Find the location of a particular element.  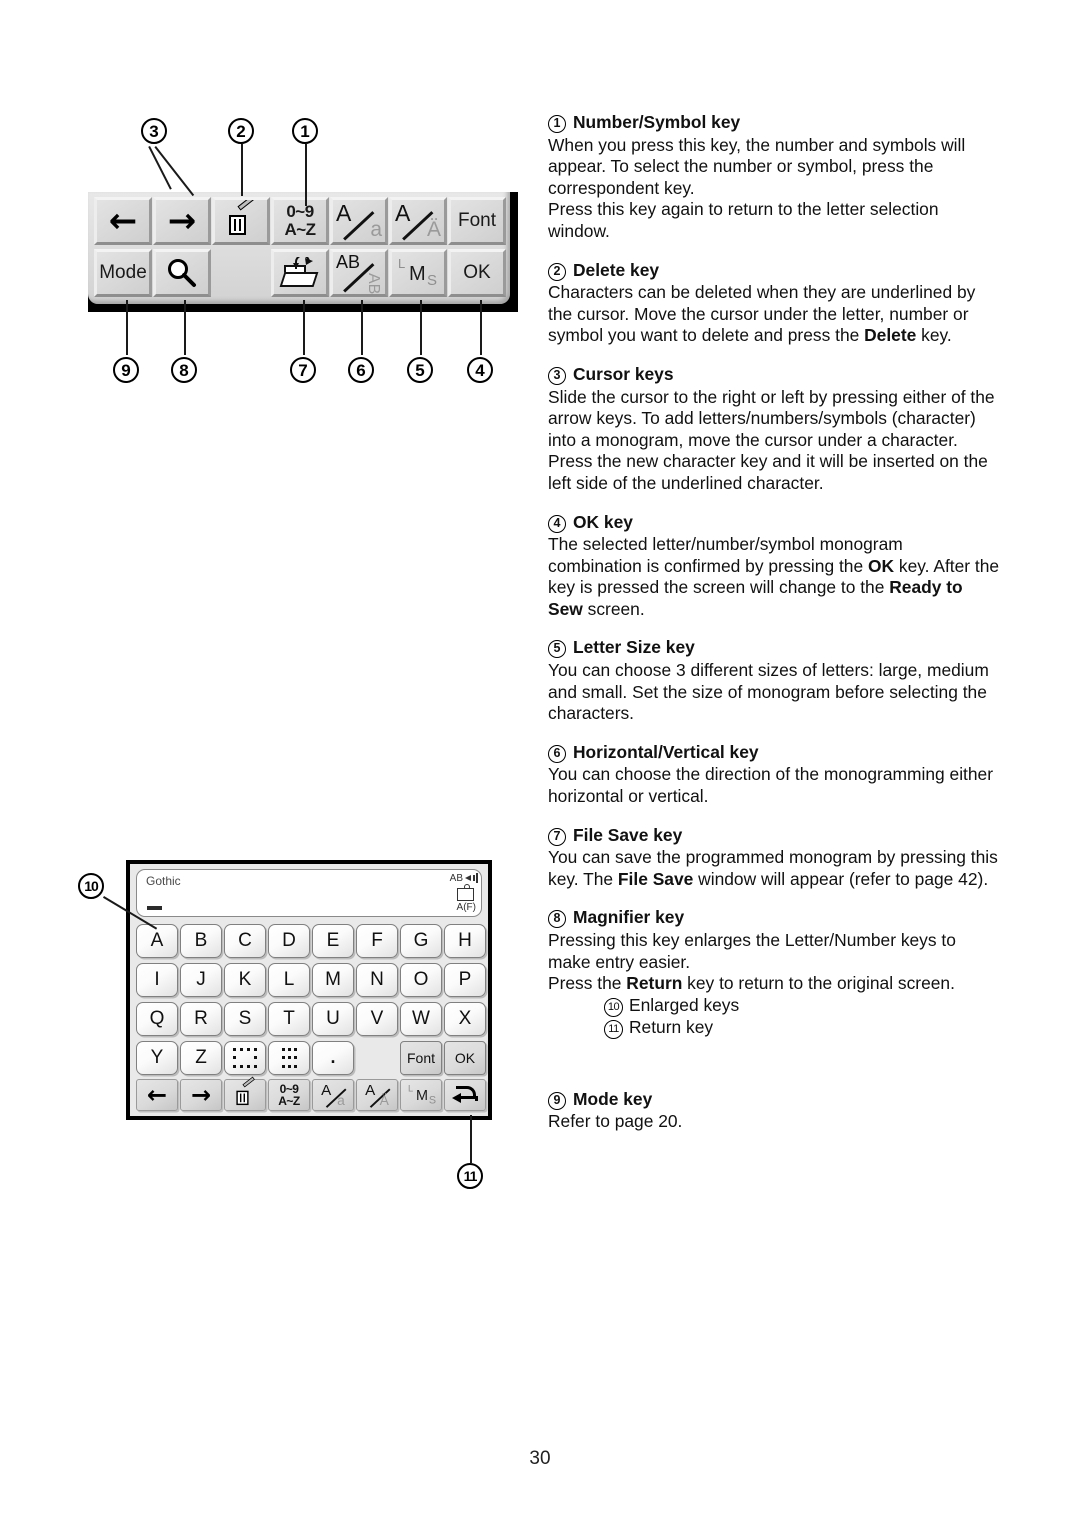

arrow-right-icon: → is located at coordinates (201, 1095).